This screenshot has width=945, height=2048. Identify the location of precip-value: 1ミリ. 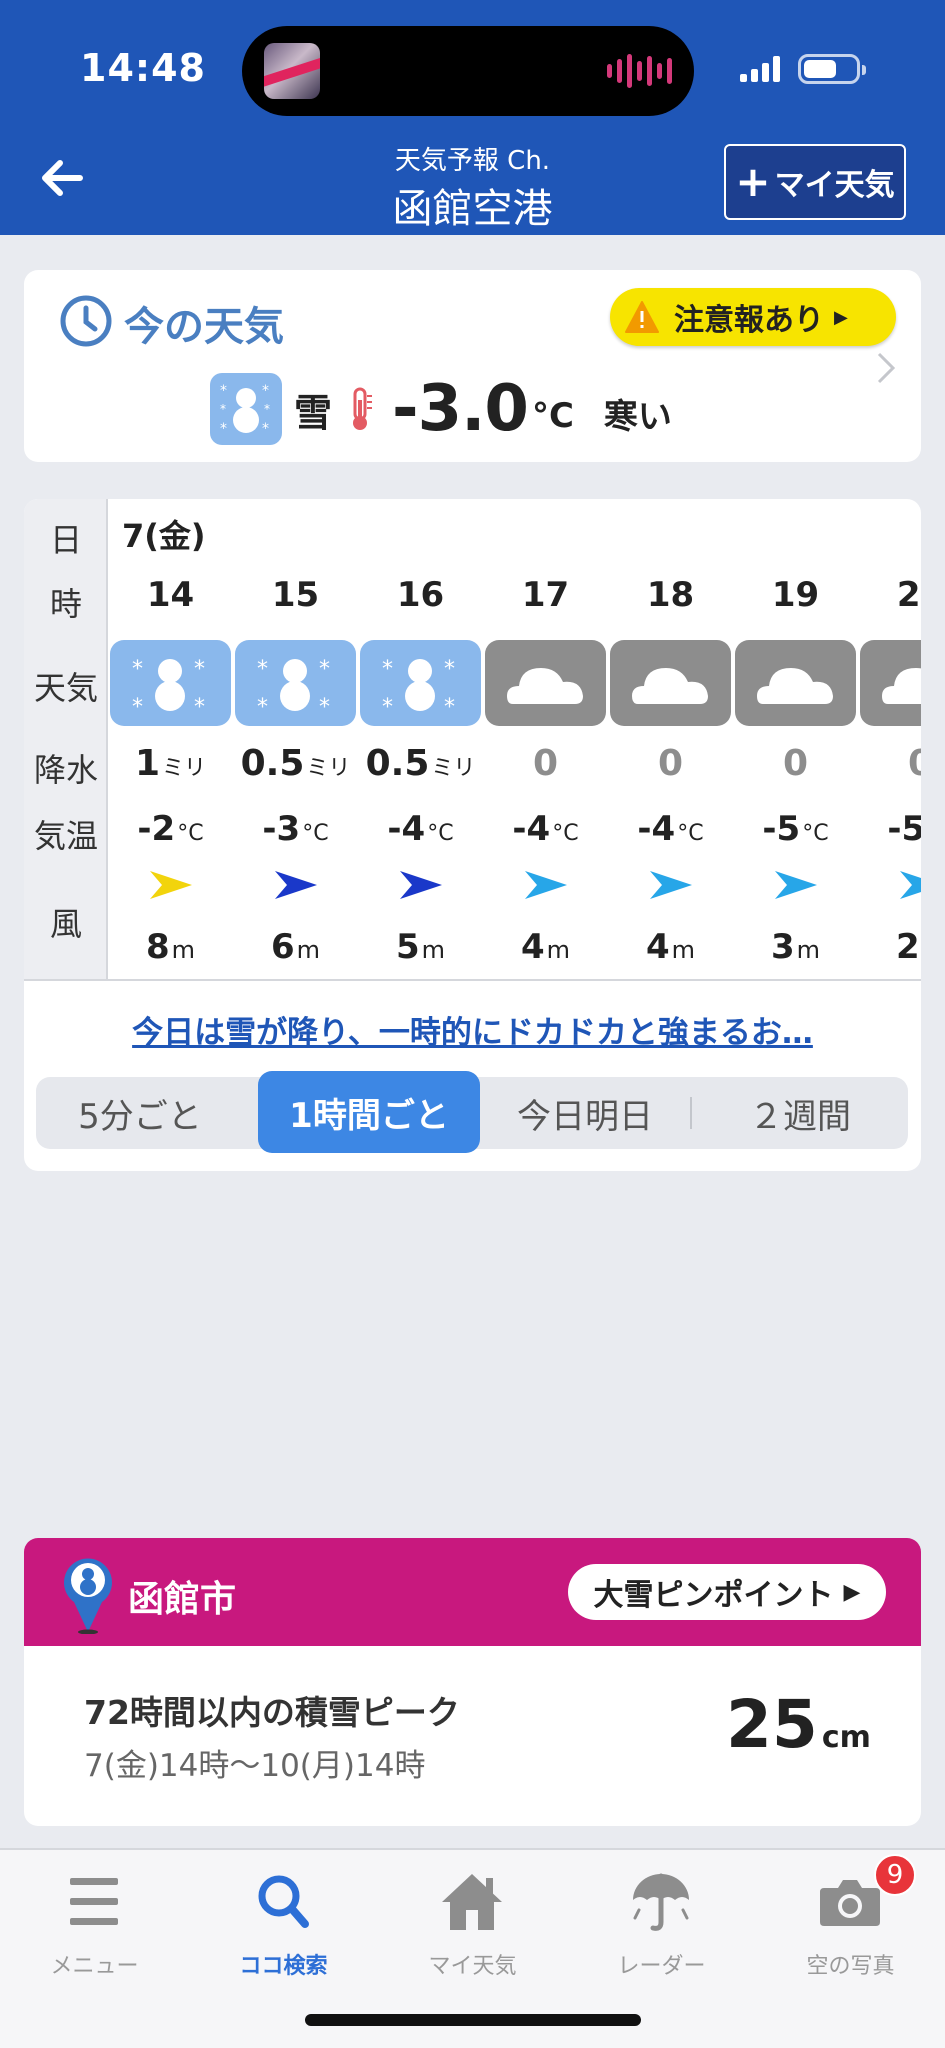
(170, 763).